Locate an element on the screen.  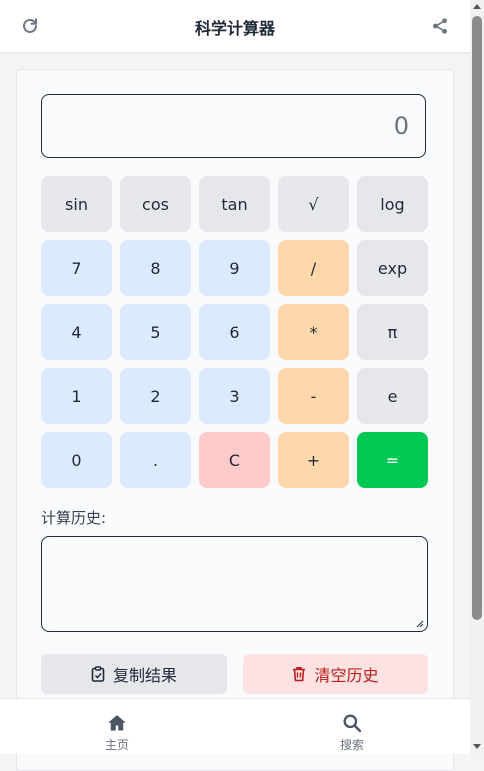
clear-history-button: 清空历史 is located at coordinates (335, 674).